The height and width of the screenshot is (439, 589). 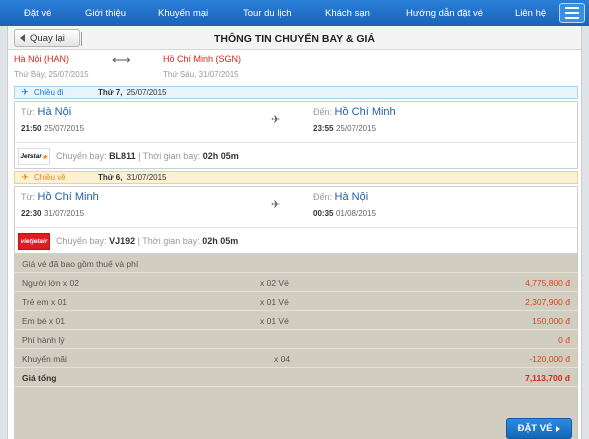 I want to click on outbound-date: 25/07/2015, so click(x=146, y=92).